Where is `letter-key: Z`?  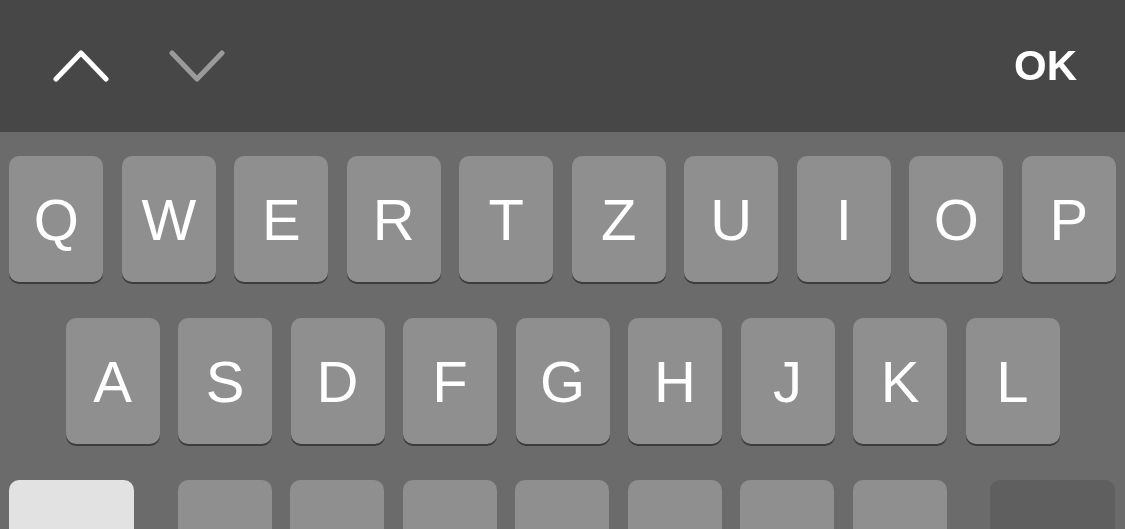 letter-key: Z is located at coordinates (618, 219).